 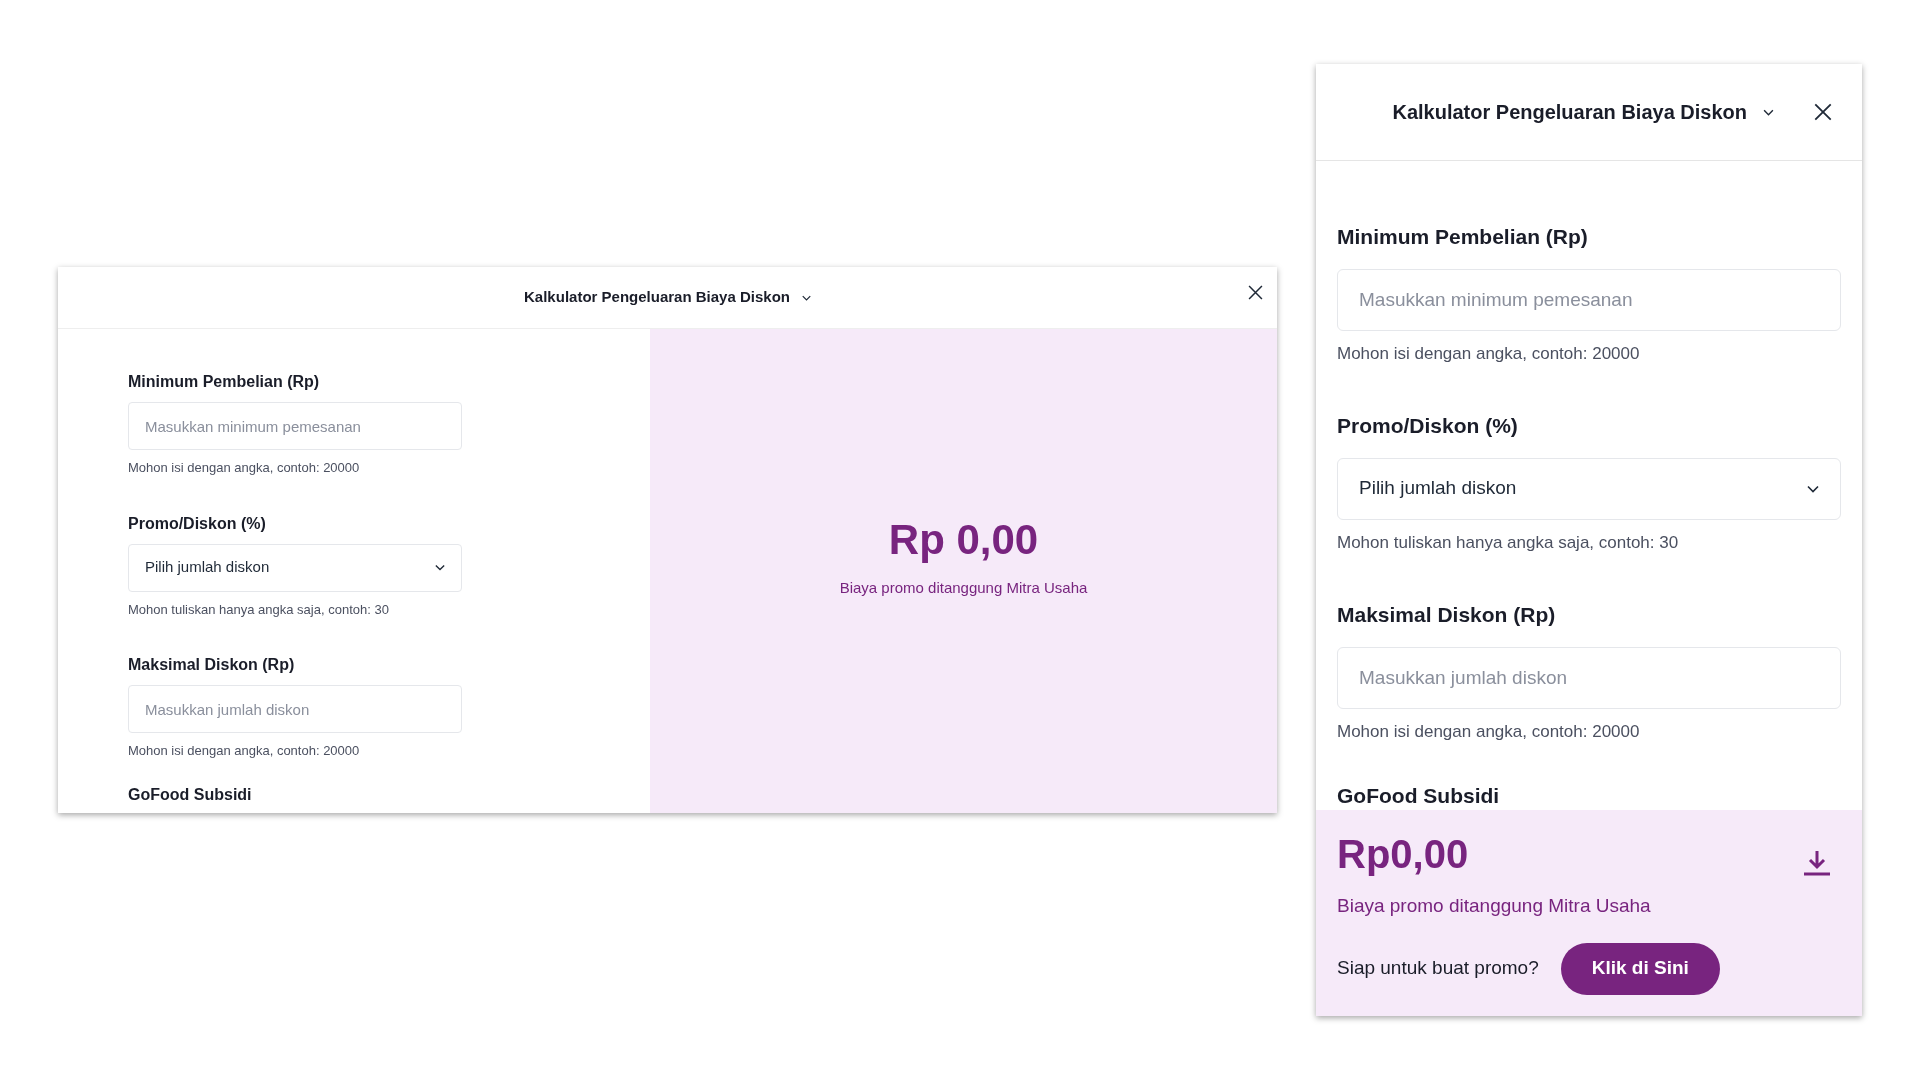 What do you see at coordinates (963, 539) in the screenshot?
I see `result-amount: Rp 0,00` at bounding box center [963, 539].